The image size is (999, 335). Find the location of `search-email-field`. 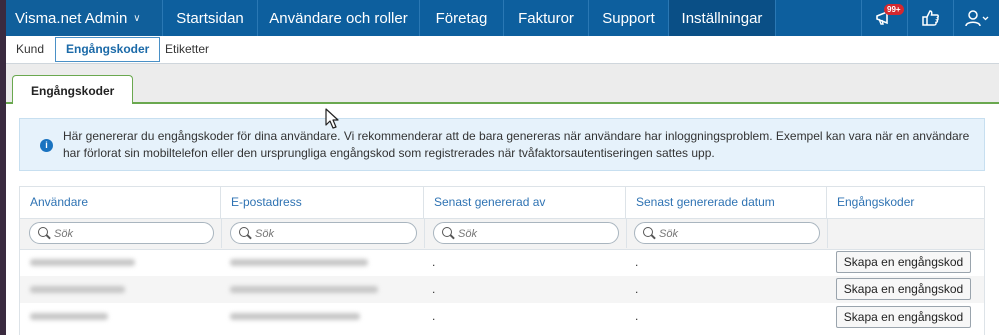

search-email-field is located at coordinates (323, 233).